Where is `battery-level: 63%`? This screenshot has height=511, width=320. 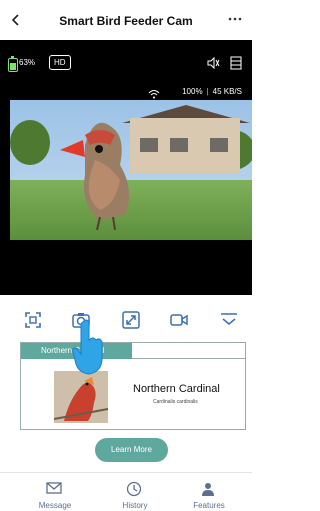
battery-level: 63% is located at coordinates (27, 62).